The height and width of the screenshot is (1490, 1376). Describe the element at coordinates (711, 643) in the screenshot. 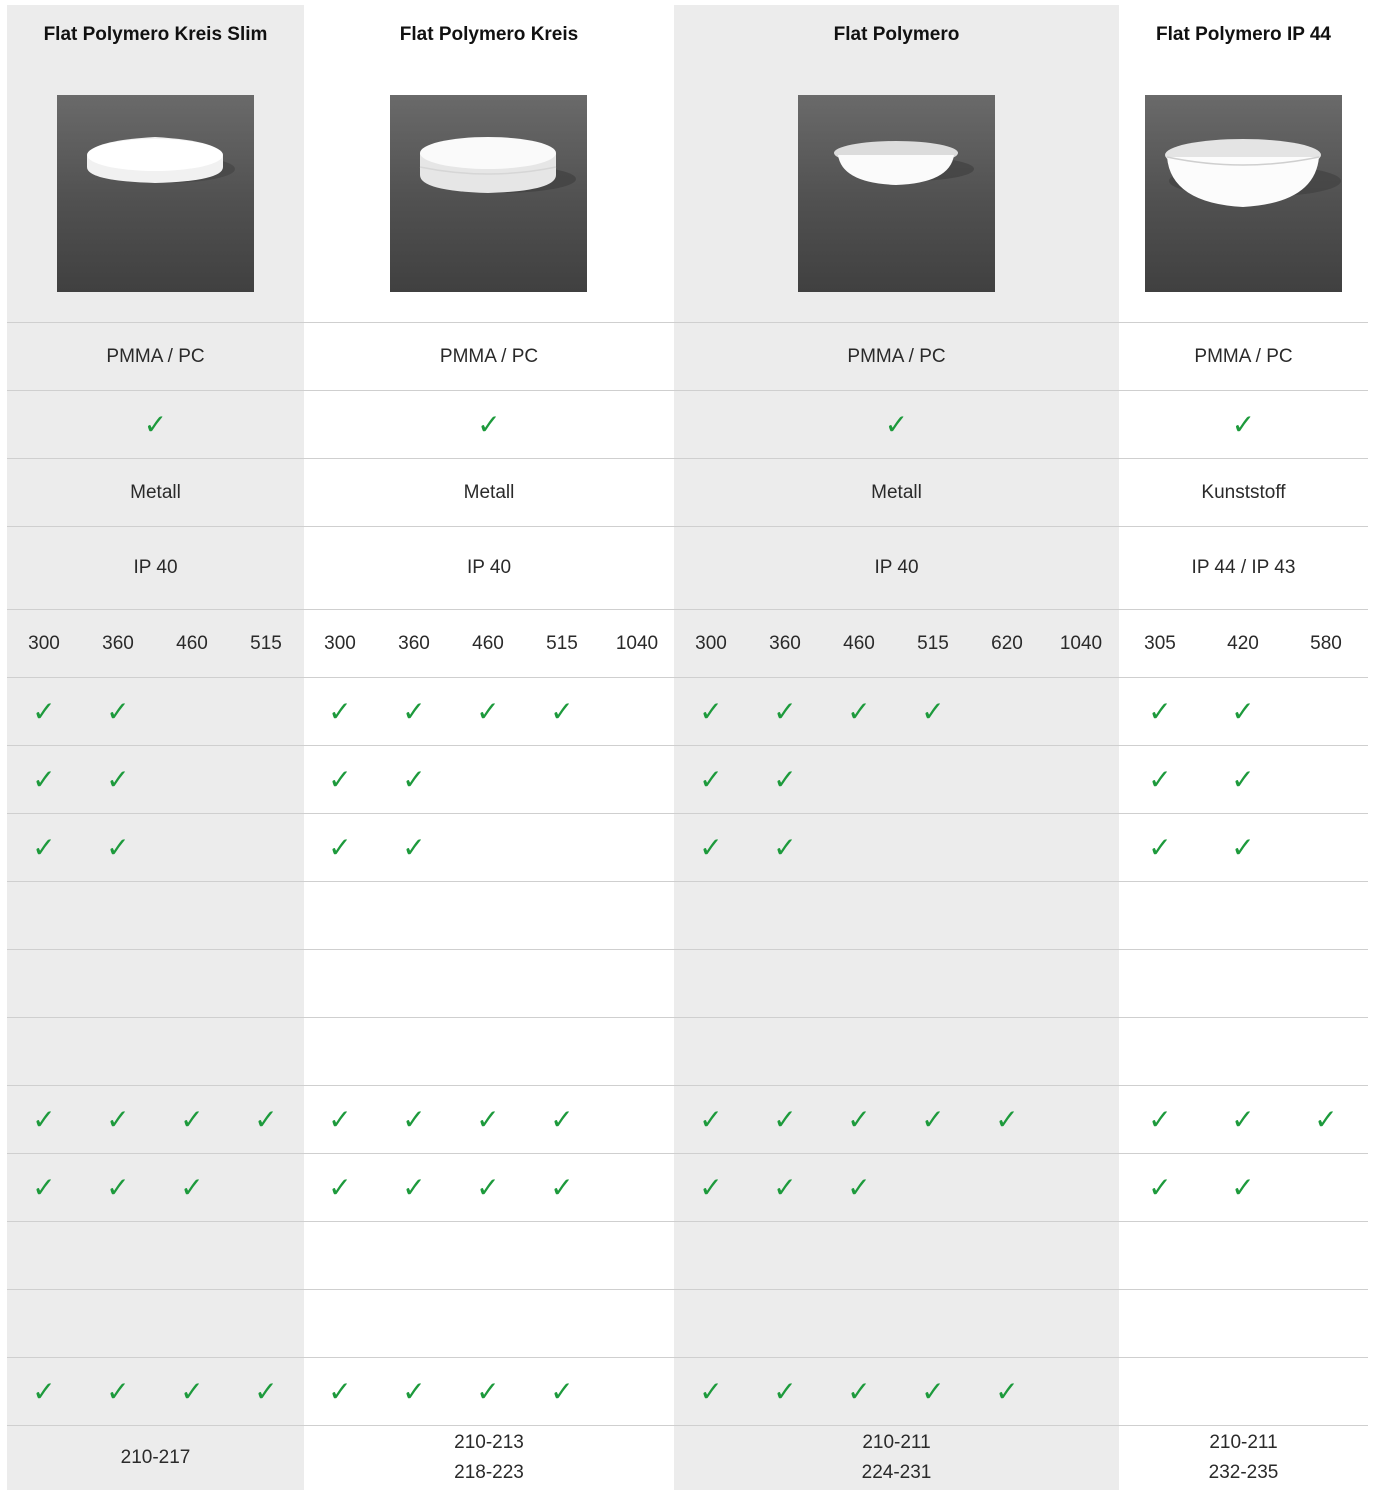

I see `size-300-flat-polymero: 300` at that location.